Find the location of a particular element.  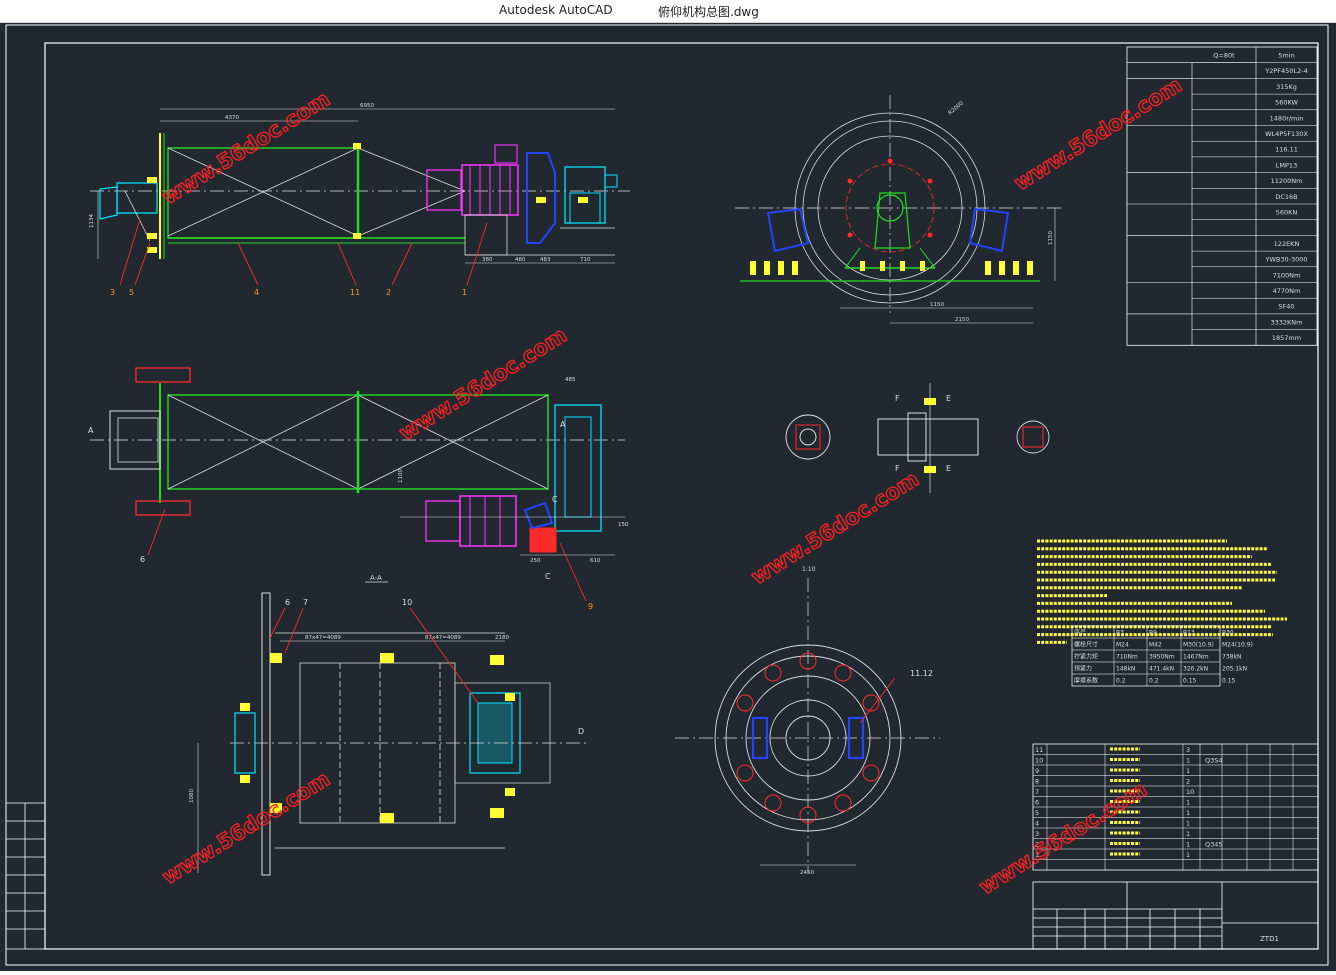

watermark-5: www.56doc.com is located at coordinates (246, 828).